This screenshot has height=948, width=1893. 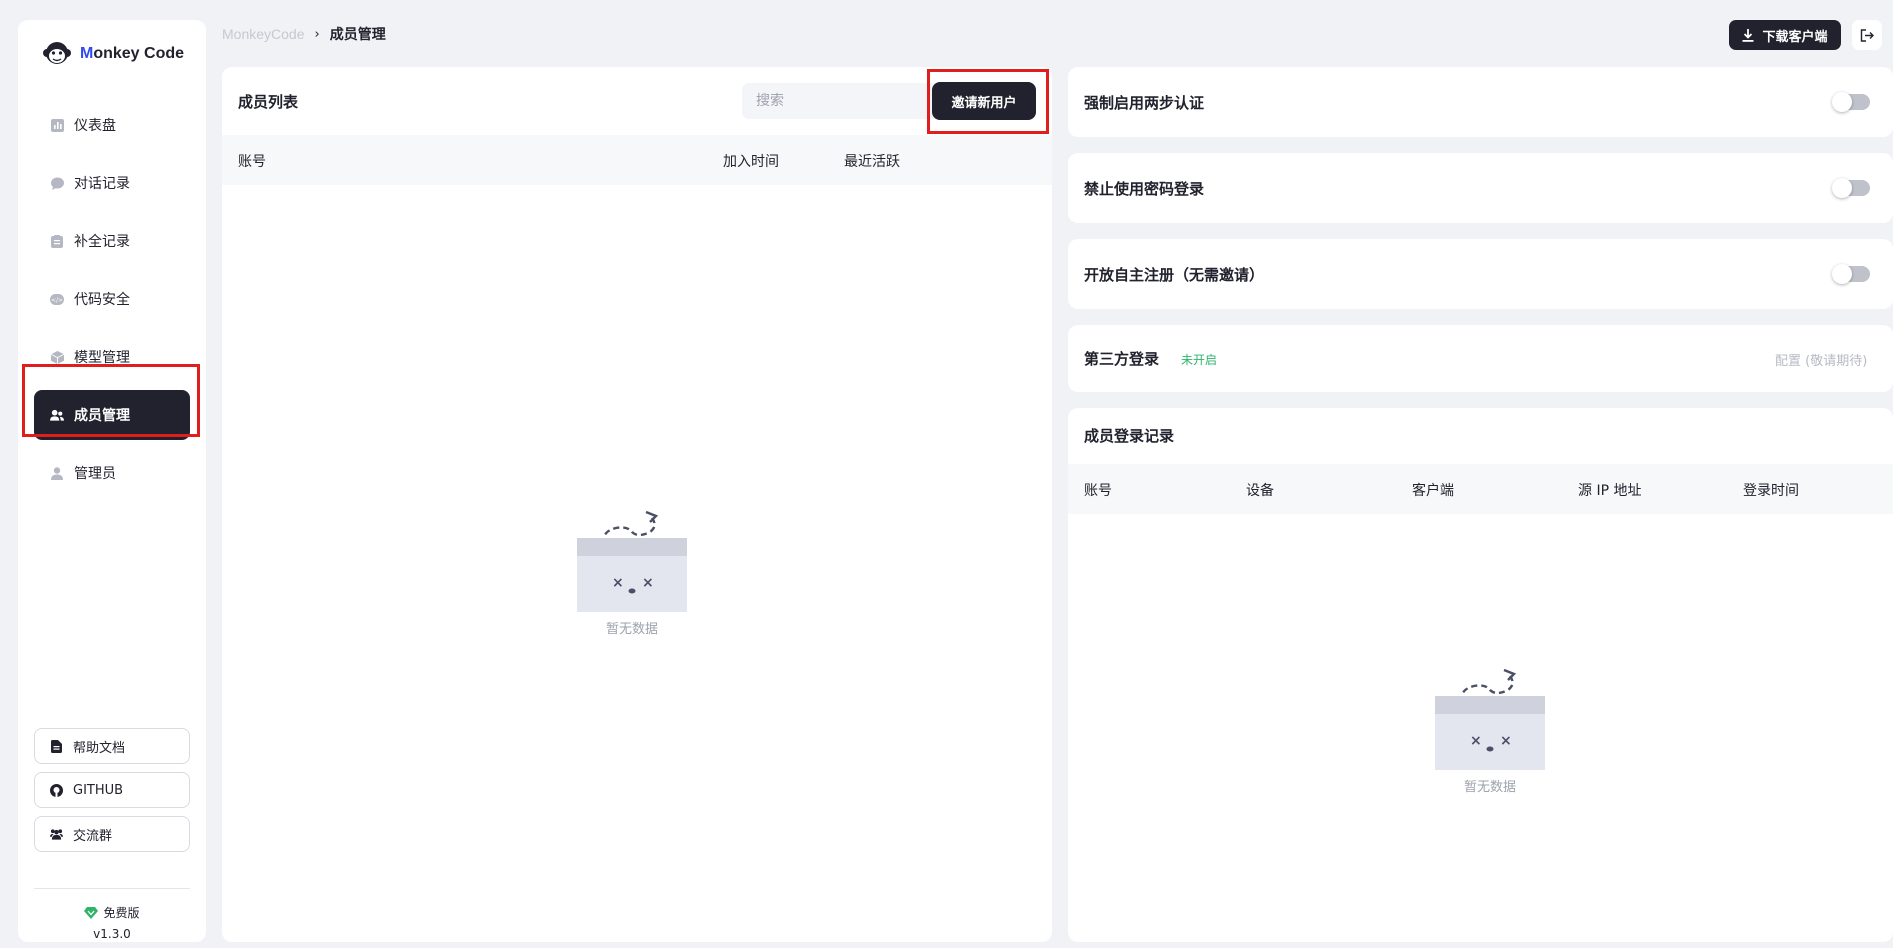 I want to click on highlight-box-invite, so click(x=988, y=101).